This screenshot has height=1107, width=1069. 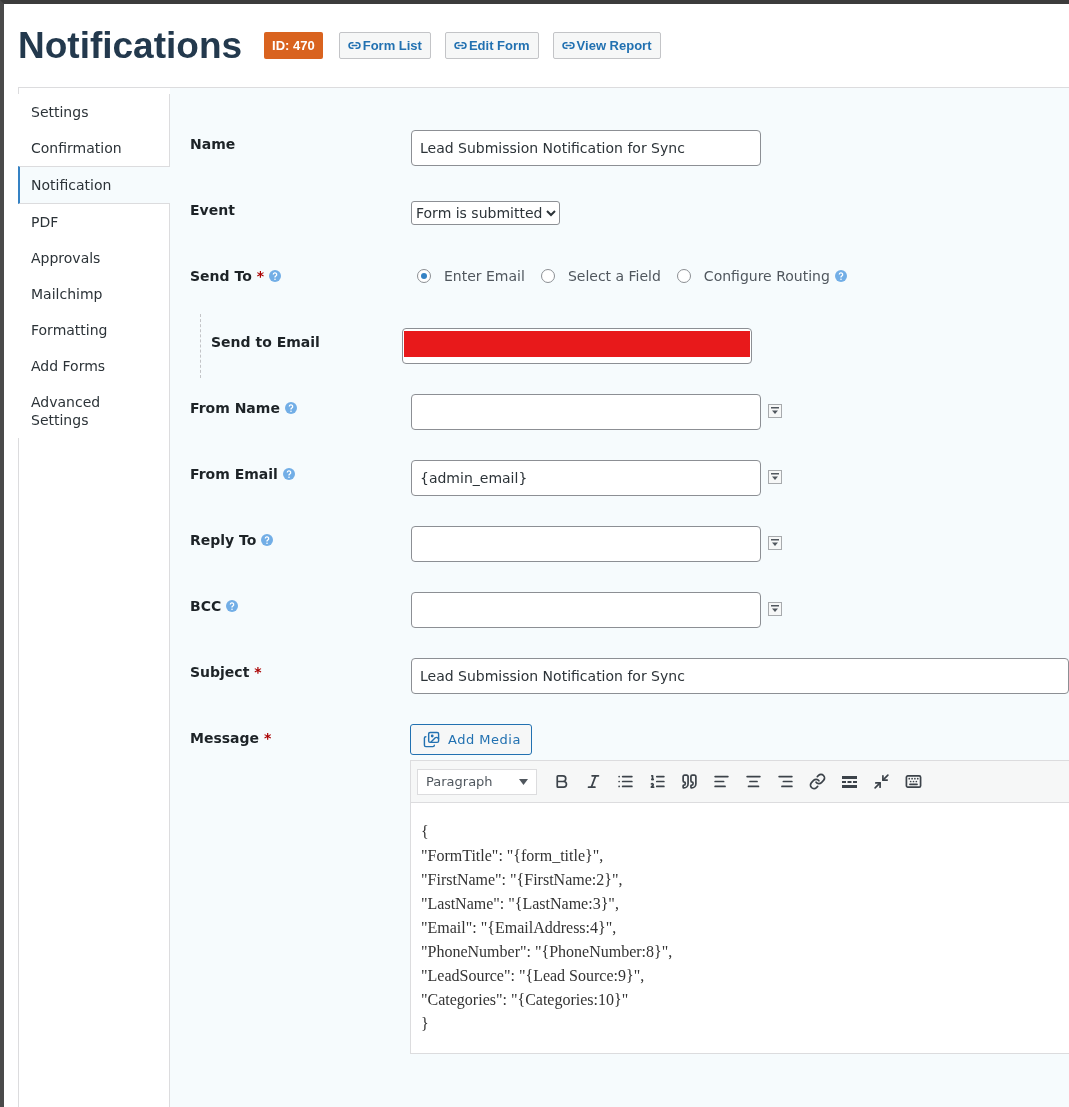 What do you see at coordinates (293, 45) in the screenshot?
I see `form-id-badge: ID: 470` at bounding box center [293, 45].